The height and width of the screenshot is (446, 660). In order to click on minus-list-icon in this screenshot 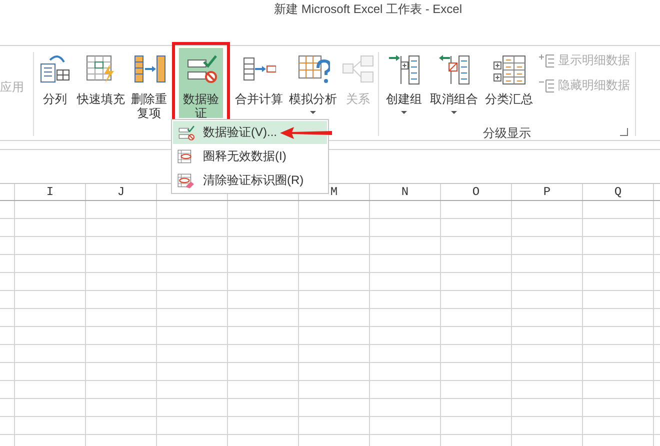, I will do `click(547, 85)`.